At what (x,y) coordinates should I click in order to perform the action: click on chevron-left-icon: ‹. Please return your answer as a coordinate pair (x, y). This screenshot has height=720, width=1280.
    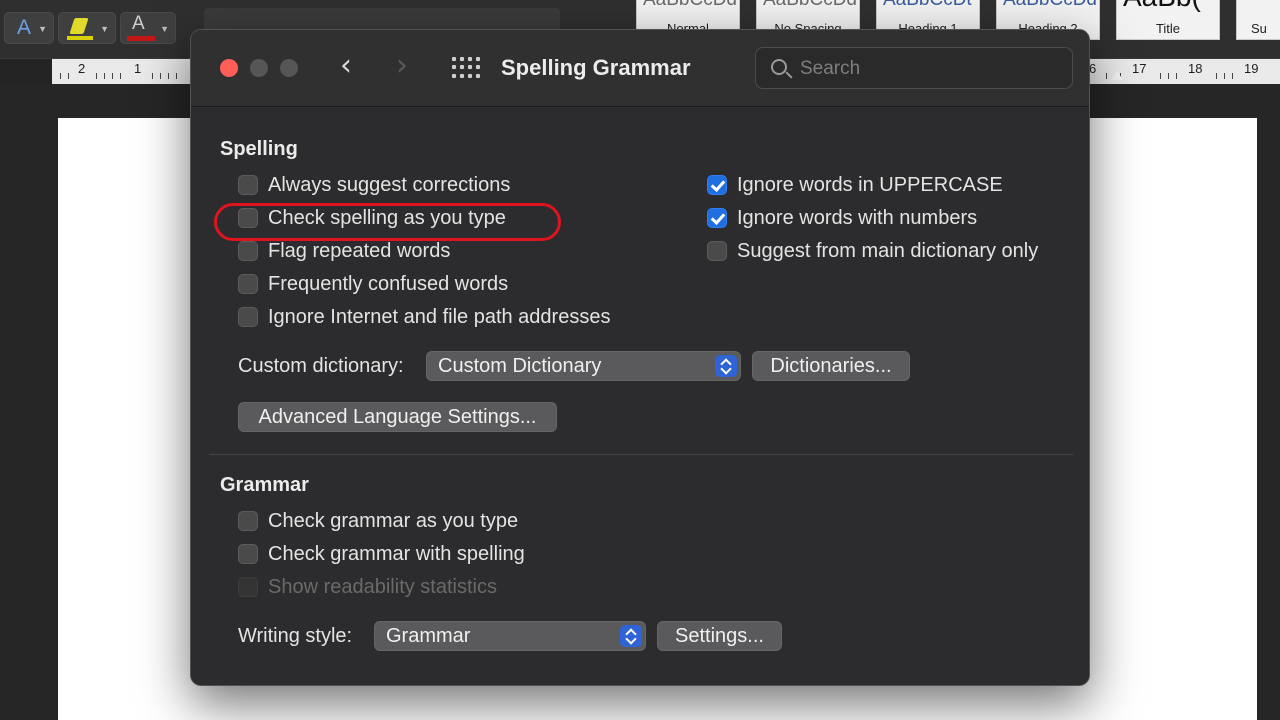
    Looking at the image, I should click on (346, 66).